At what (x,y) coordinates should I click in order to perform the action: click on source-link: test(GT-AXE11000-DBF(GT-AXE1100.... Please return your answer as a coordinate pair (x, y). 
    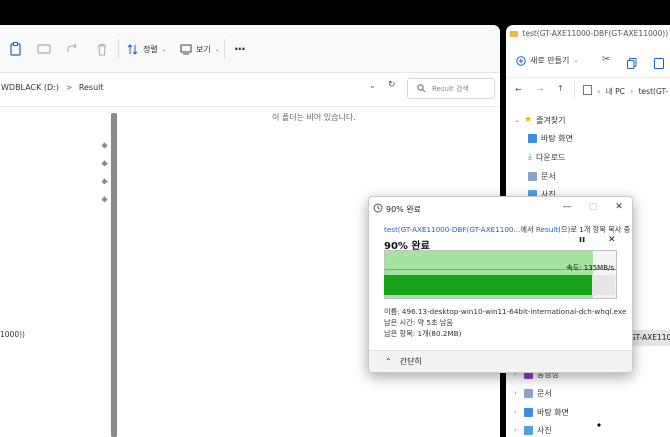
    Looking at the image, I should click on (452, 229).